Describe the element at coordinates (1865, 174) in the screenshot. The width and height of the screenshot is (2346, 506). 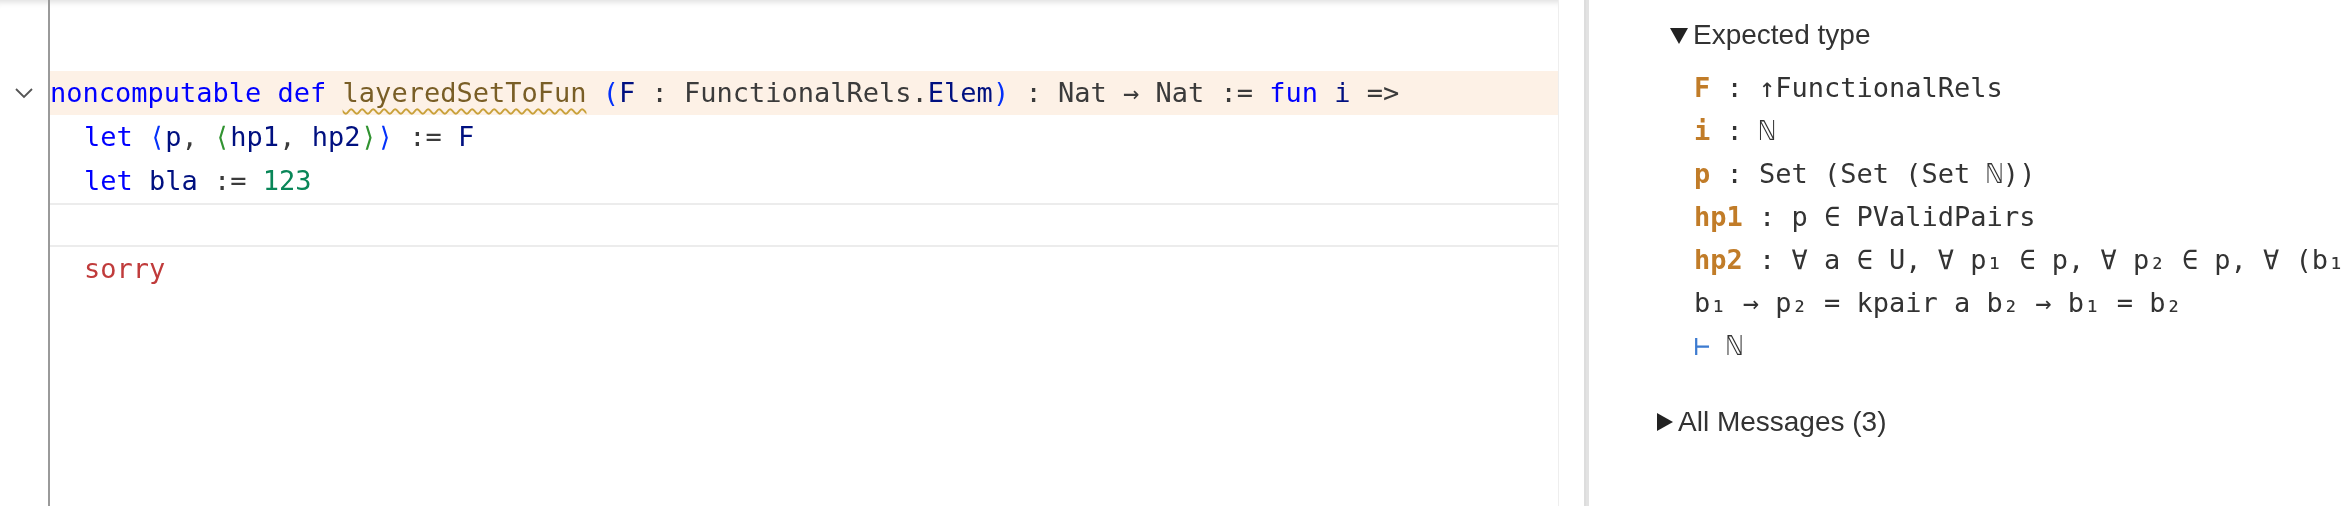
I see `hypothesis-line: p : Set (Set (Set ℕ))` at that location.